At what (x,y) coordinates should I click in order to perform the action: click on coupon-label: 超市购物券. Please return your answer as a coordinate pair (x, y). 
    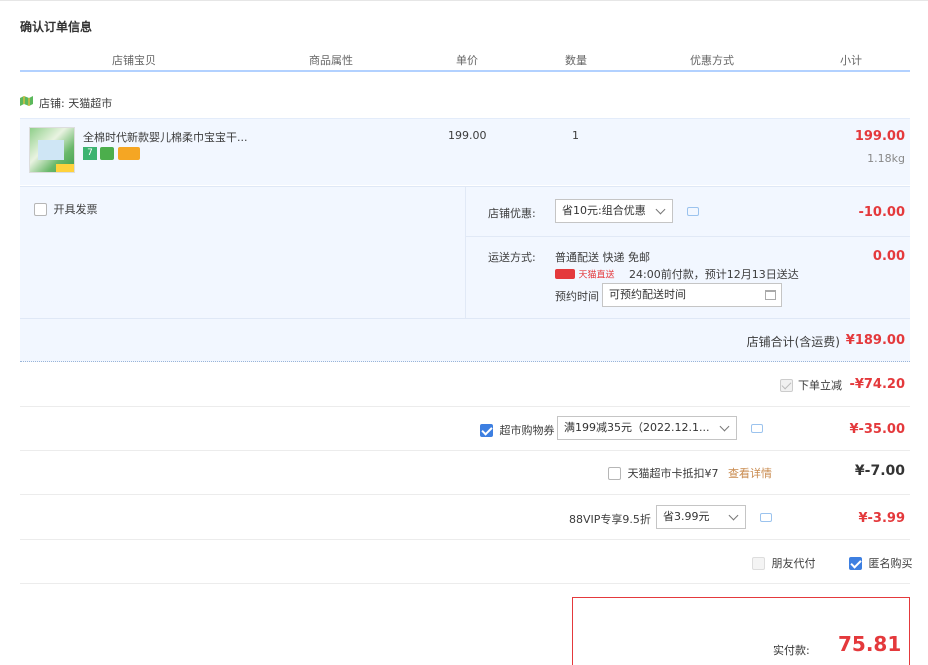
    Looking at the image, I should click on (527, 430).